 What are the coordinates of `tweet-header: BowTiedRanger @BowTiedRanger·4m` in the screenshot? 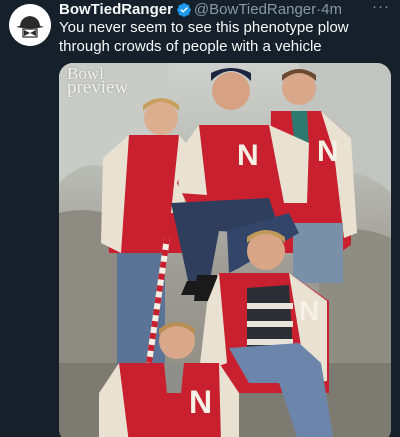 It's located at (224, 10).